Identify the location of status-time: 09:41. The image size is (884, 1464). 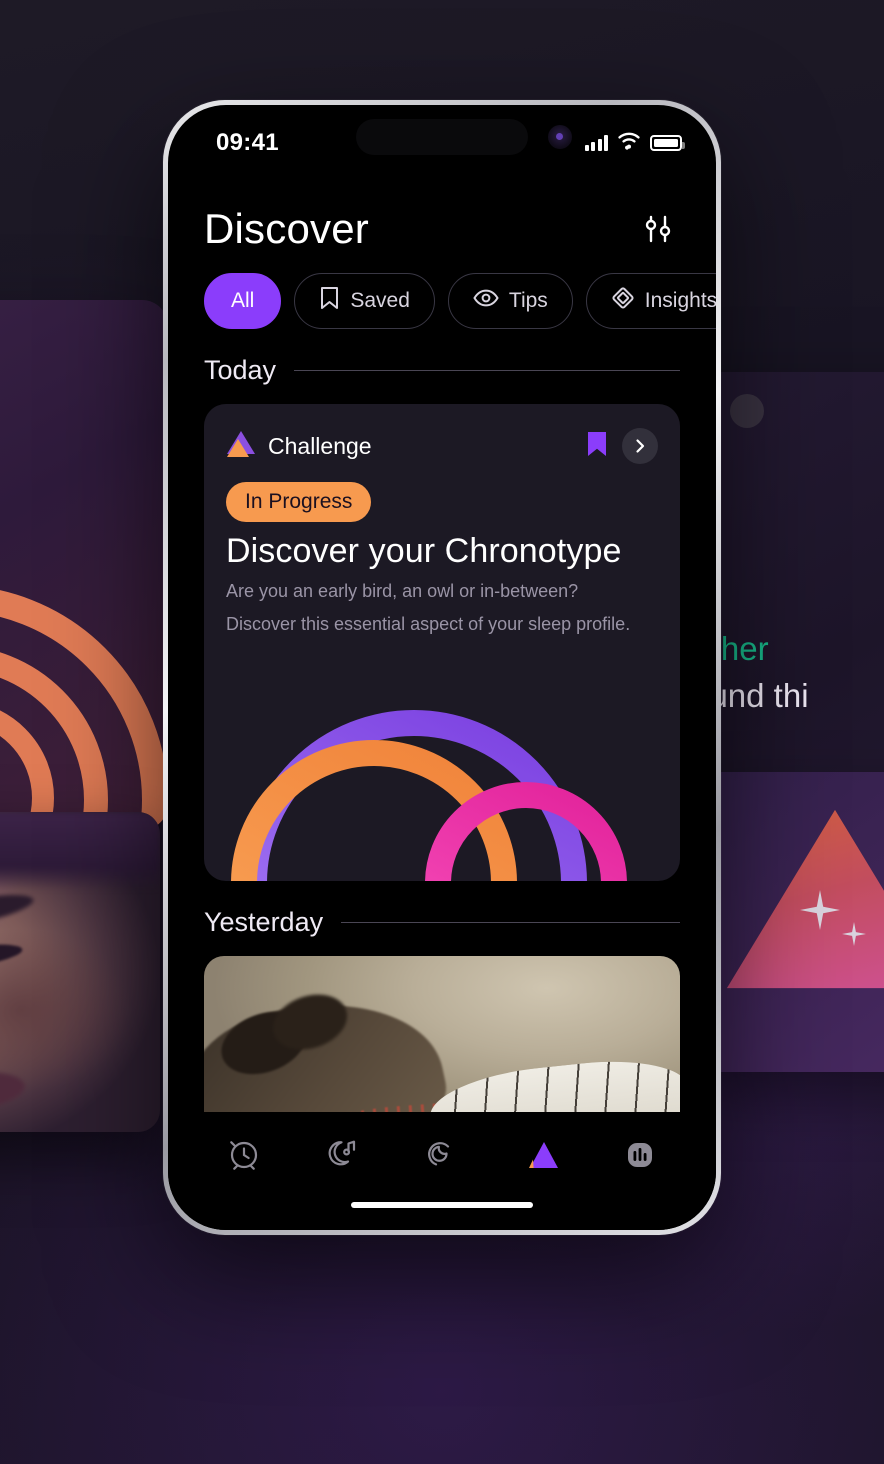
(247, 142).